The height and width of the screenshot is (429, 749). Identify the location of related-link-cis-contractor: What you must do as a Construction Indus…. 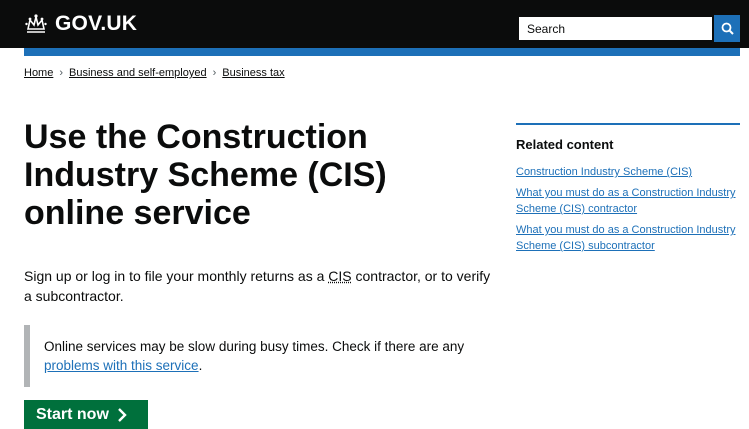
(626, 201).